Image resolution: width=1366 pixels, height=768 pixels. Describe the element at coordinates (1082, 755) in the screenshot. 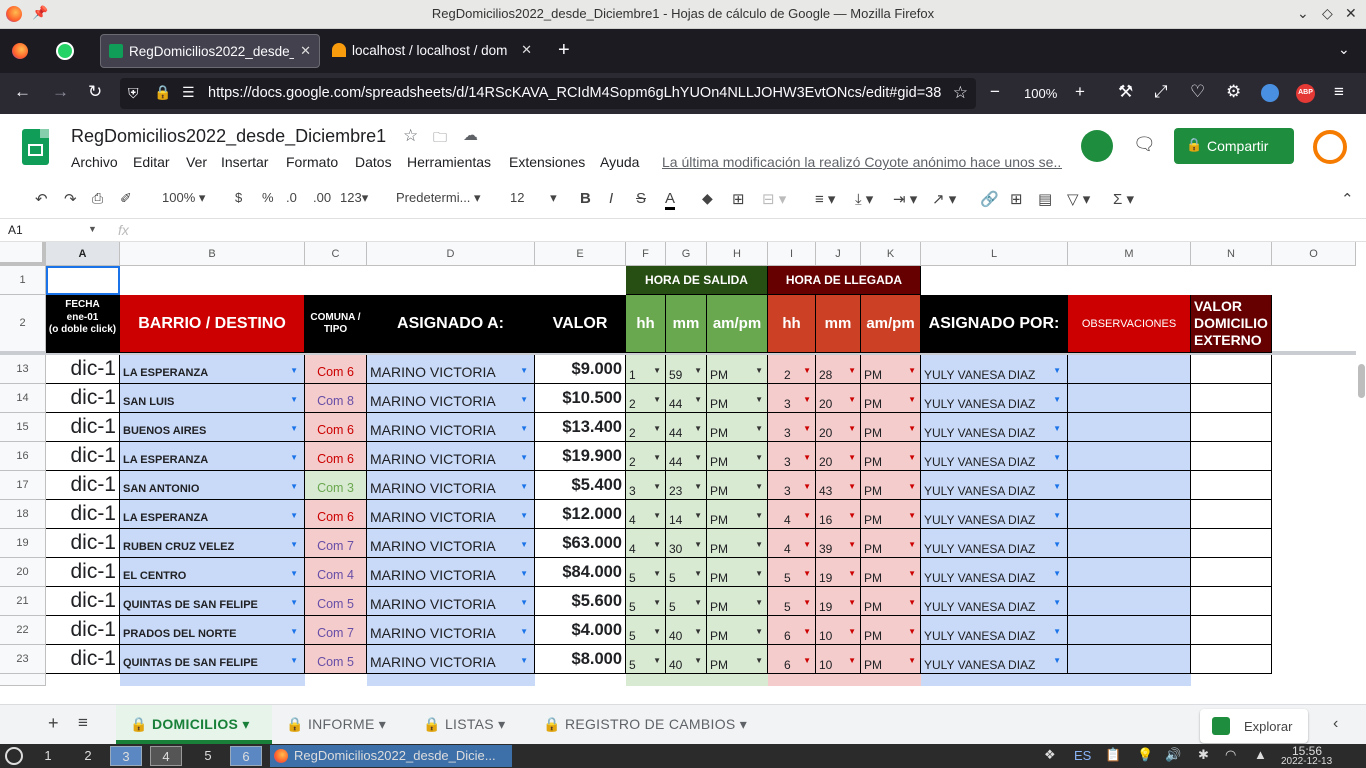

I see `keyboard-layout: ES` at that location.